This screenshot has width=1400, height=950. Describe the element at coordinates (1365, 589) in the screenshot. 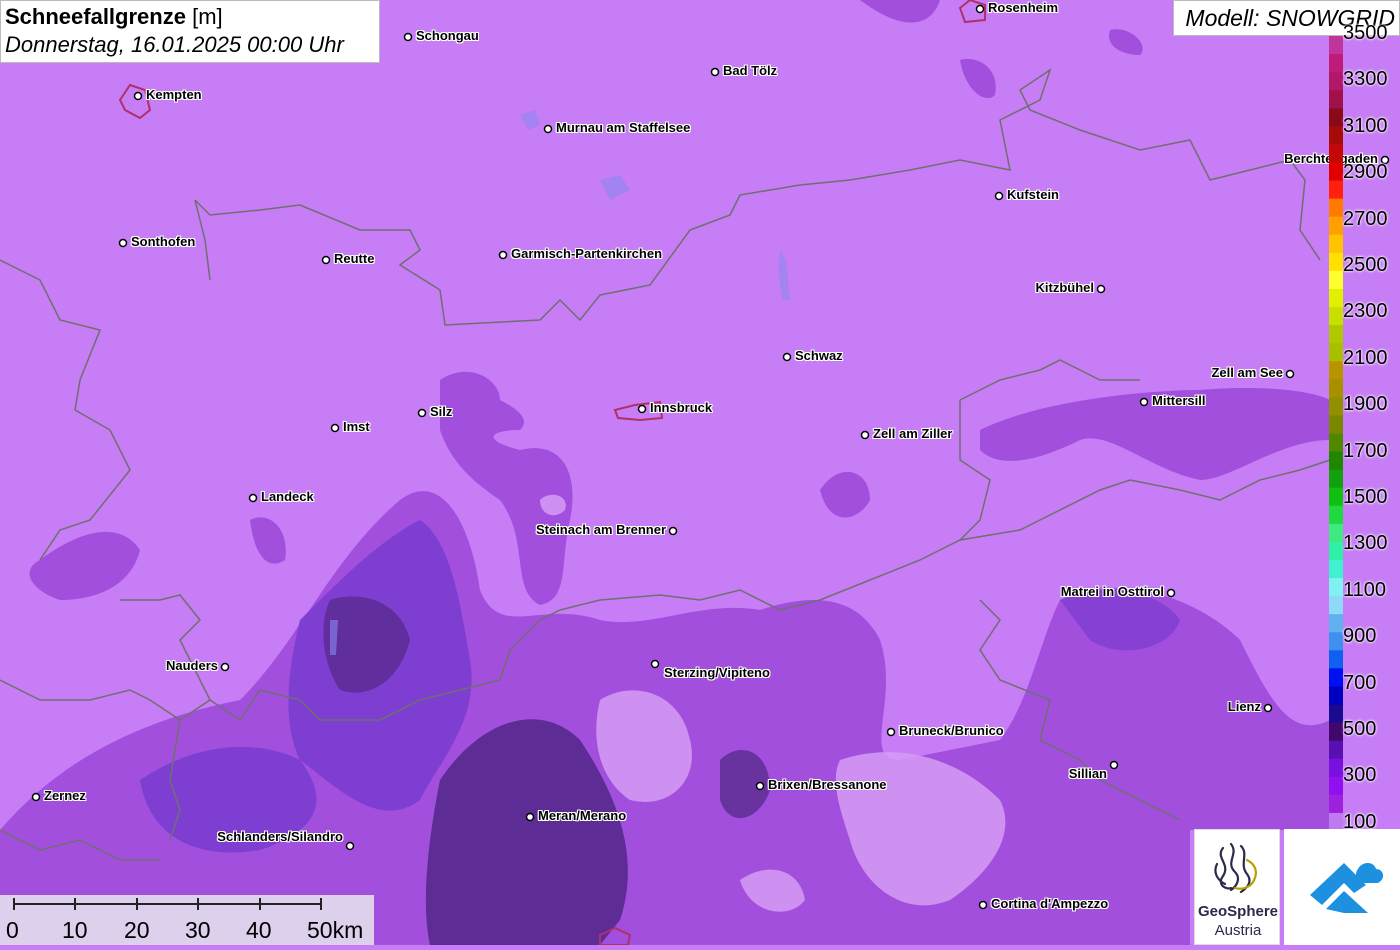

I see `legend-tick-label: 1100` at that location.